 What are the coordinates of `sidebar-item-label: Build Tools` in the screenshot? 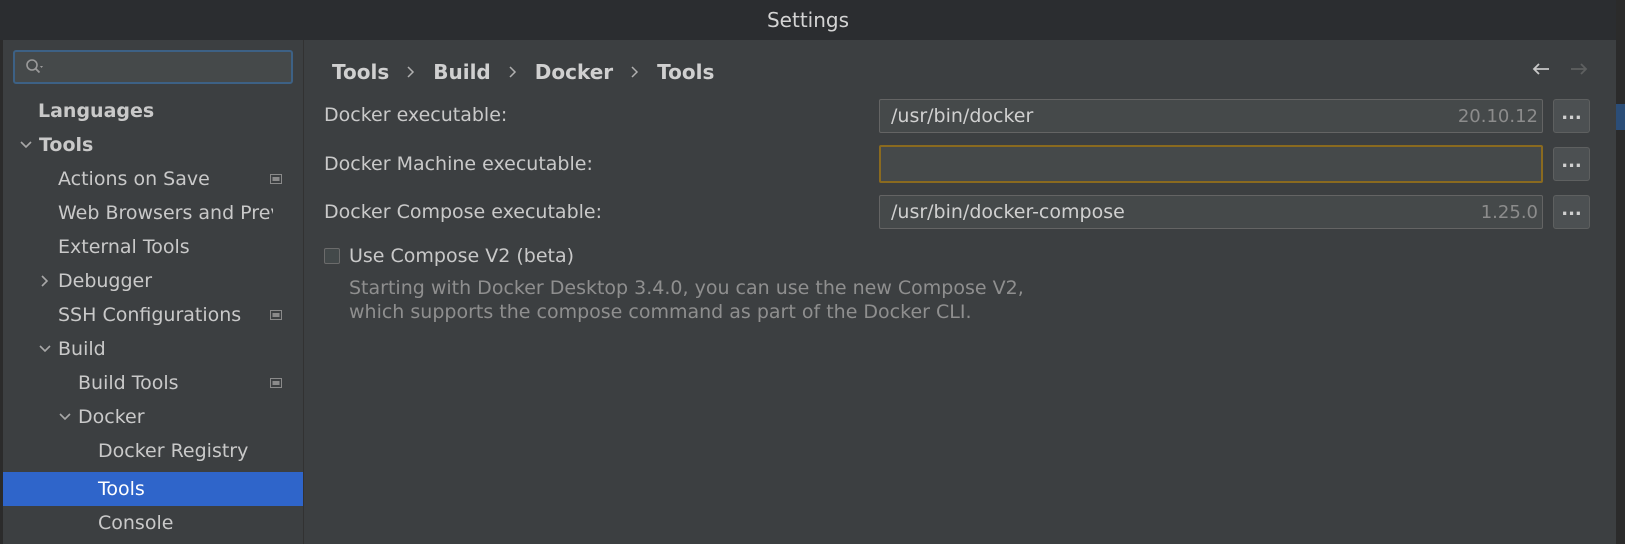 It's located at (128, 383).